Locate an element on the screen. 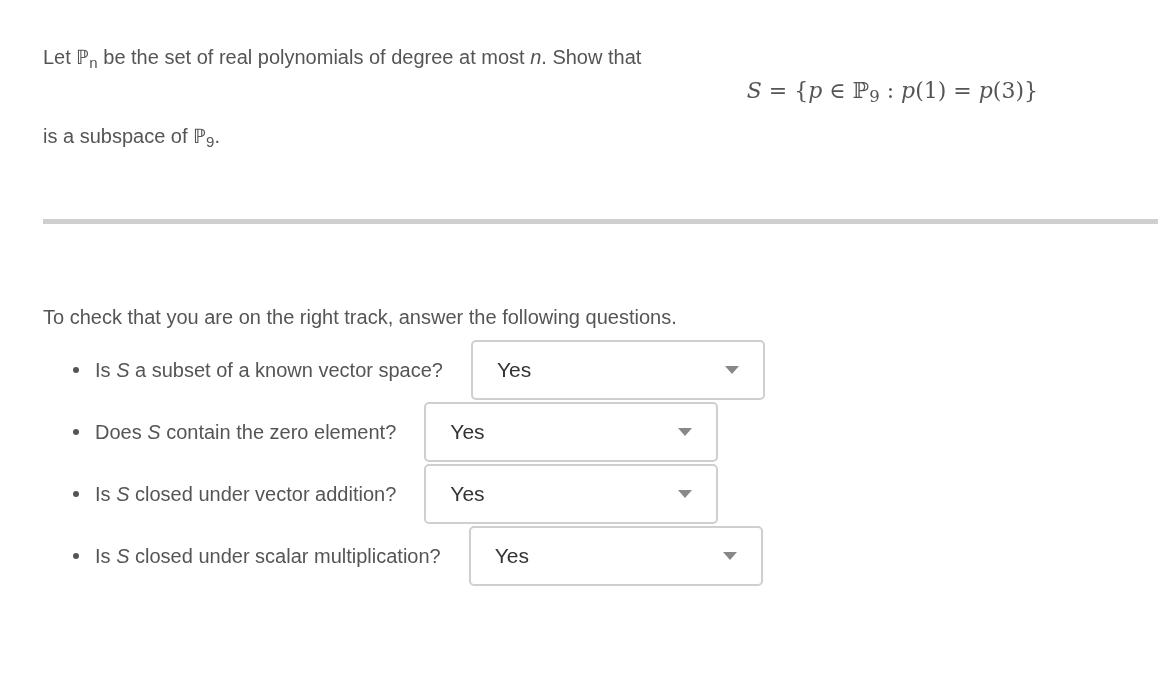  question-text: Is S closed under scalar multiplication? is located at coordinates (268, 556).